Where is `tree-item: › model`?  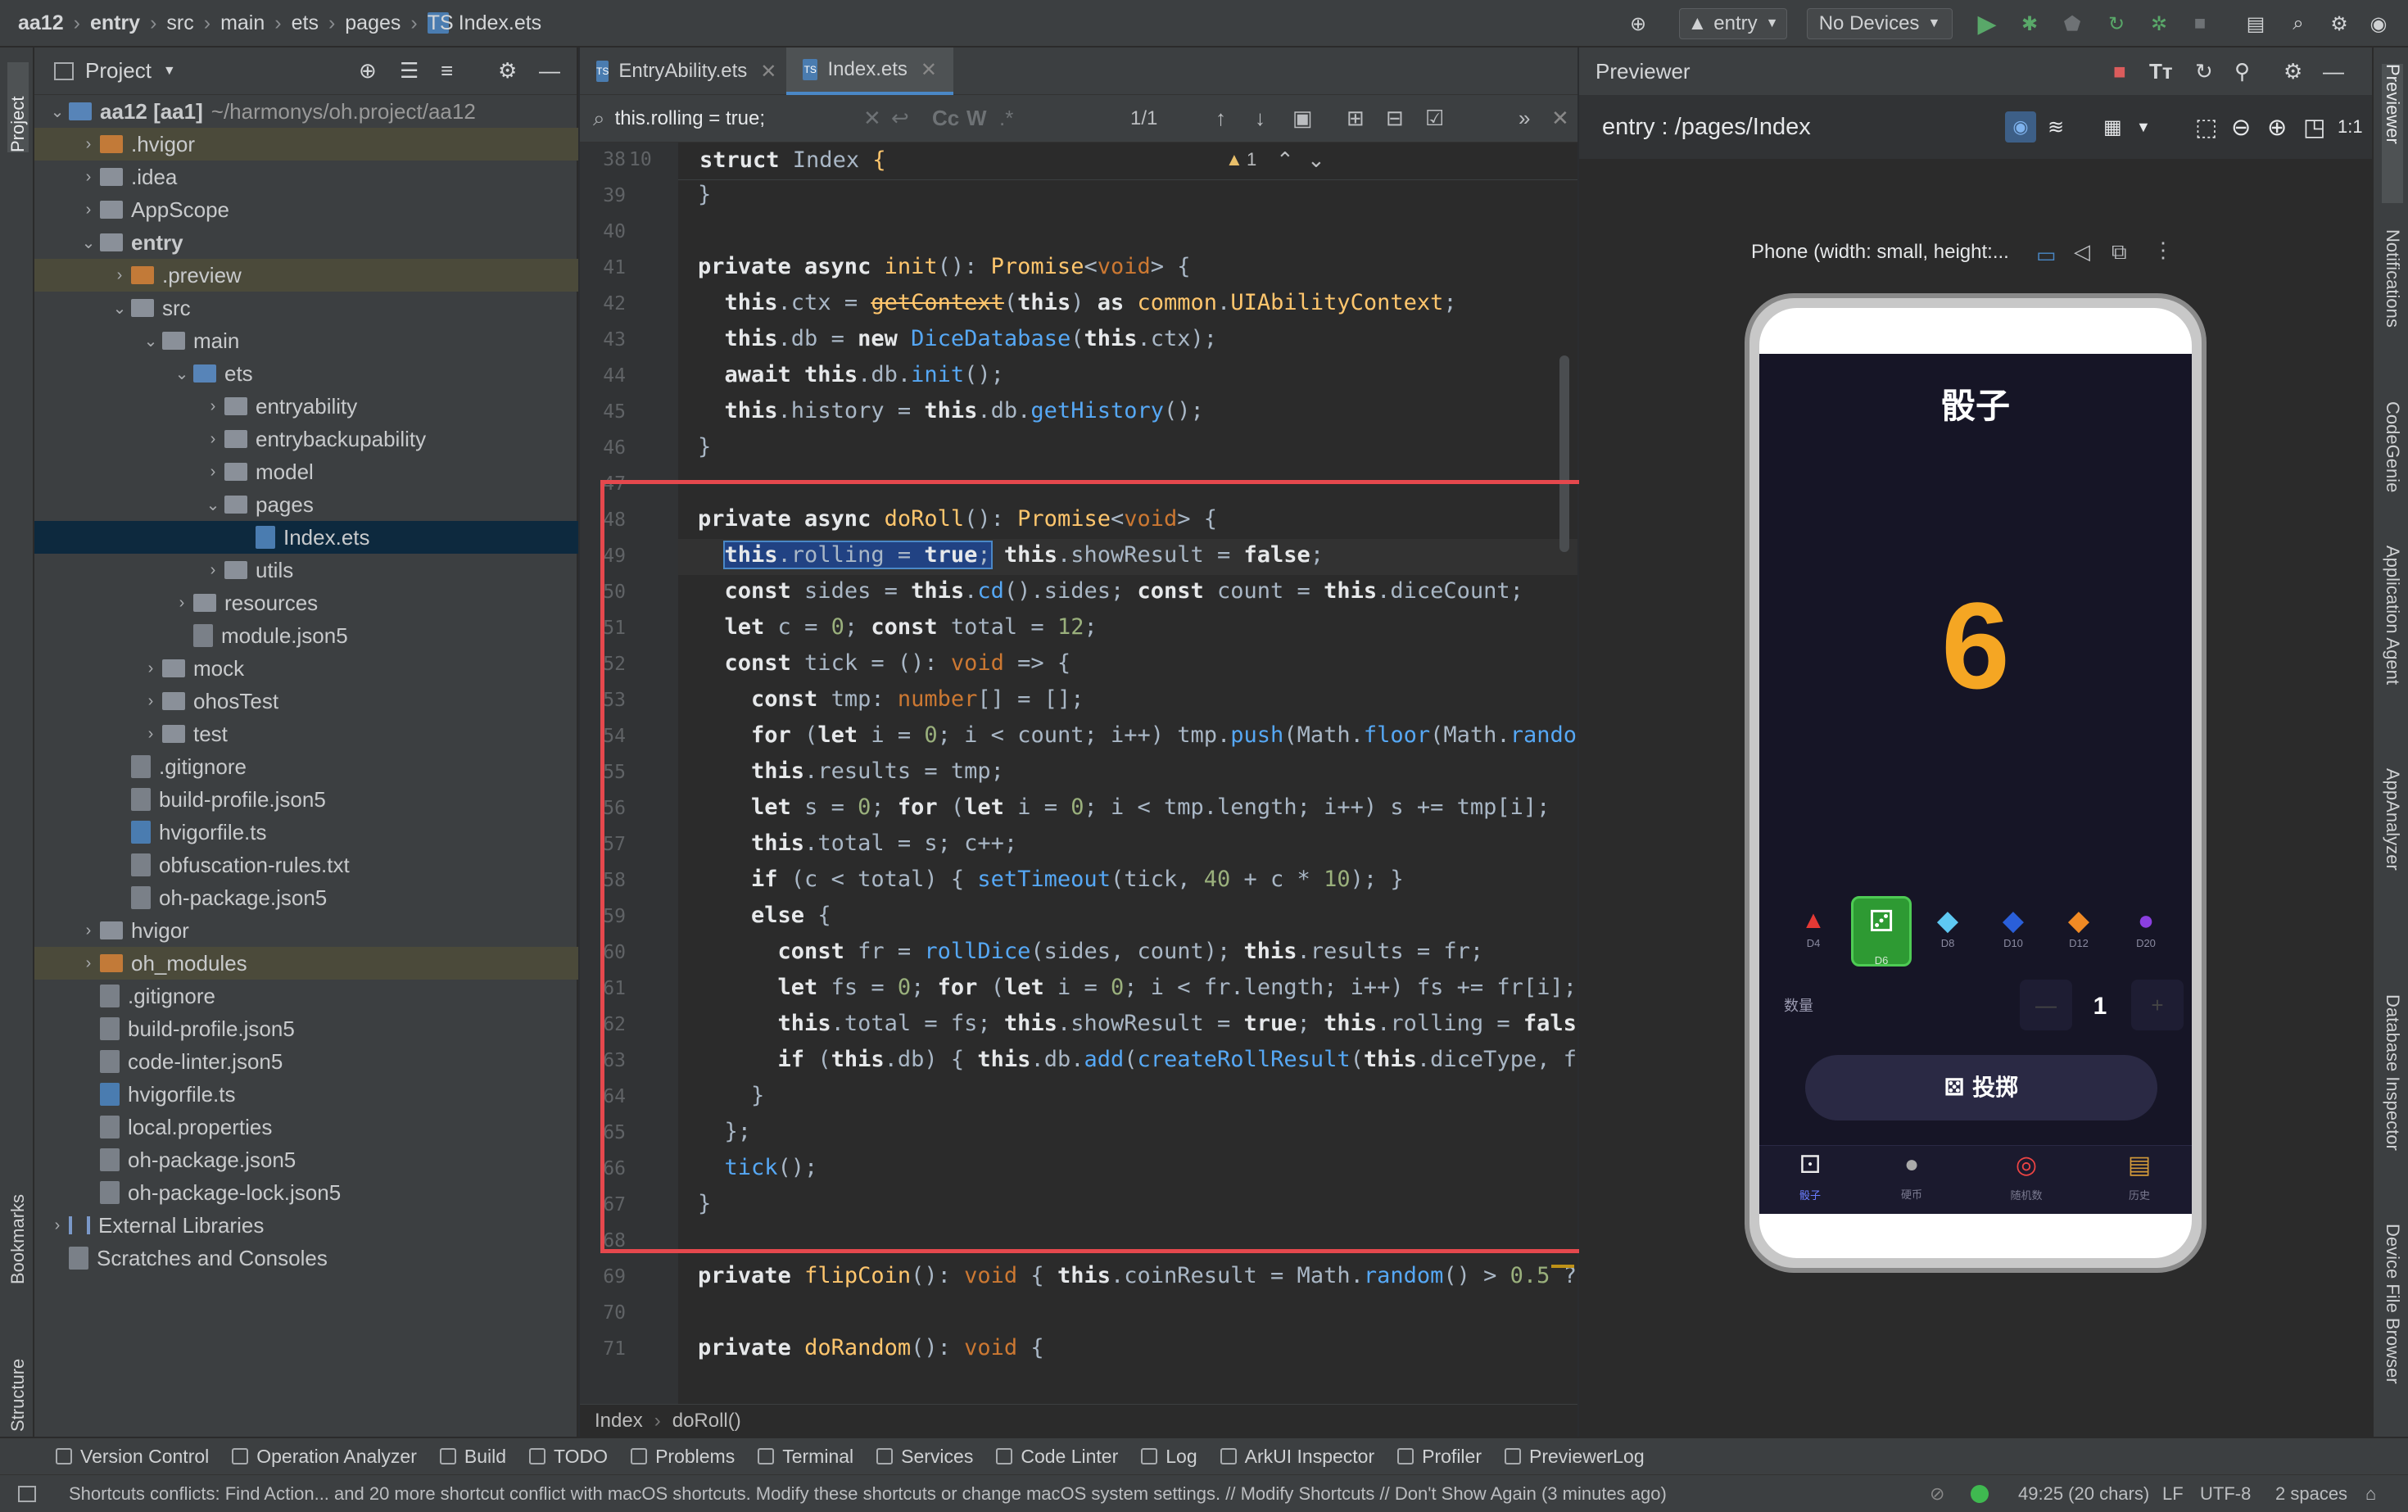 tree-item: › model is located at coordinates (306, 472).